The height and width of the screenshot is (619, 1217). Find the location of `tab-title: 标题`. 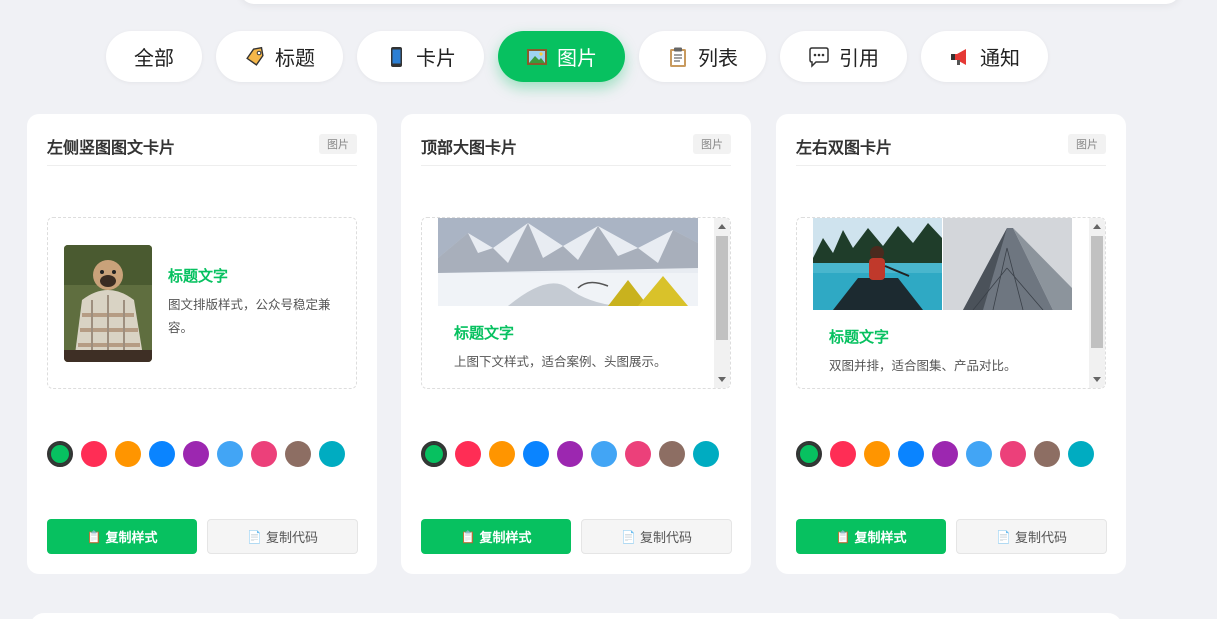

tab-title: 标题 is located at coordinates (279, 56).